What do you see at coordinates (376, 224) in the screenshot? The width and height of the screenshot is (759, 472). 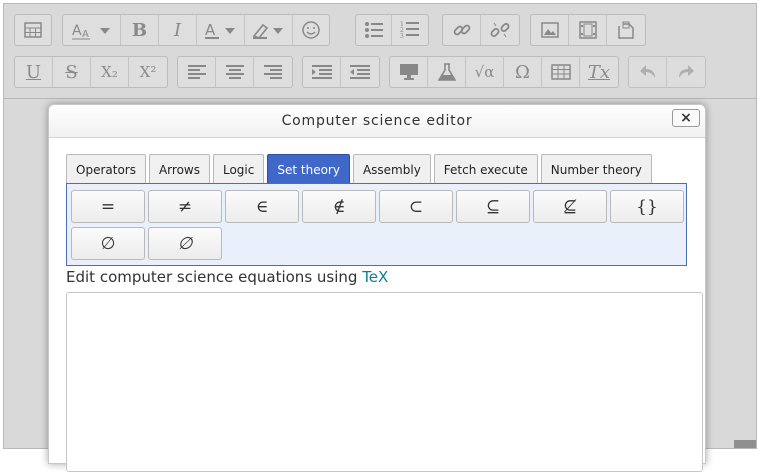 I see `symbol-panel: = ≠ ∈ ∉ ⊂ ⊆ ⊈ {} ∅ ∅` at bounding box center [376, 224].